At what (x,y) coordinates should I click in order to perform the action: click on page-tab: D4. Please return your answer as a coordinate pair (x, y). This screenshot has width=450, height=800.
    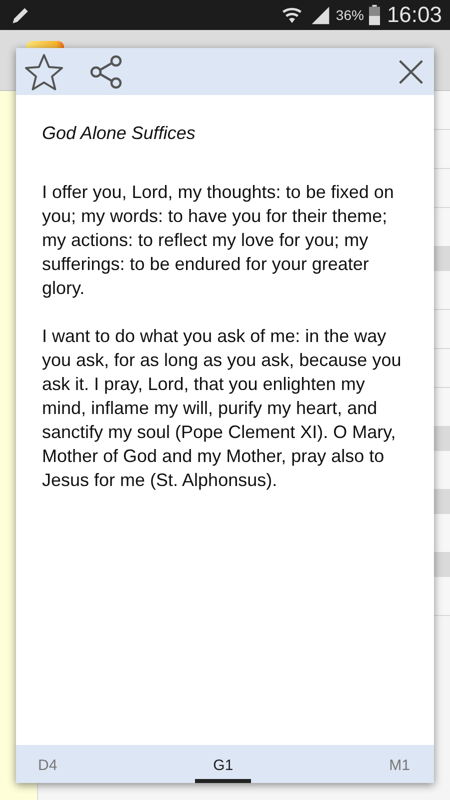
    Looking at the image, I should click on (48, 764).